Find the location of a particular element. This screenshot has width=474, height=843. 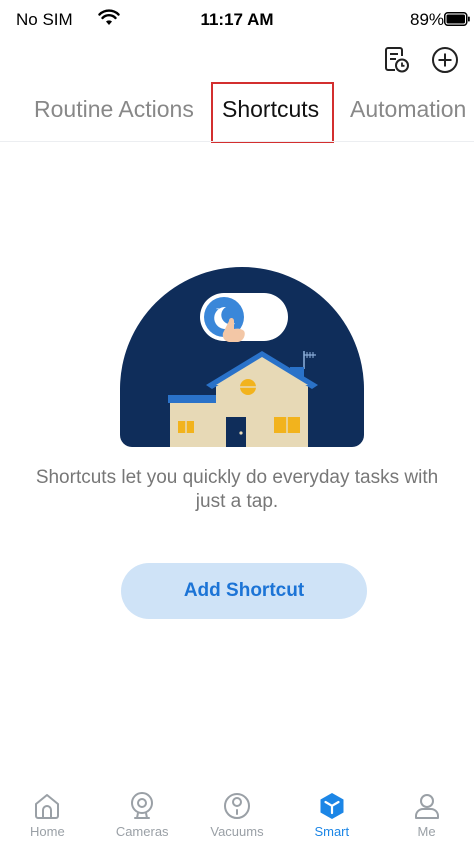

nav-me-label: Me is located at coordinates (426, 831).